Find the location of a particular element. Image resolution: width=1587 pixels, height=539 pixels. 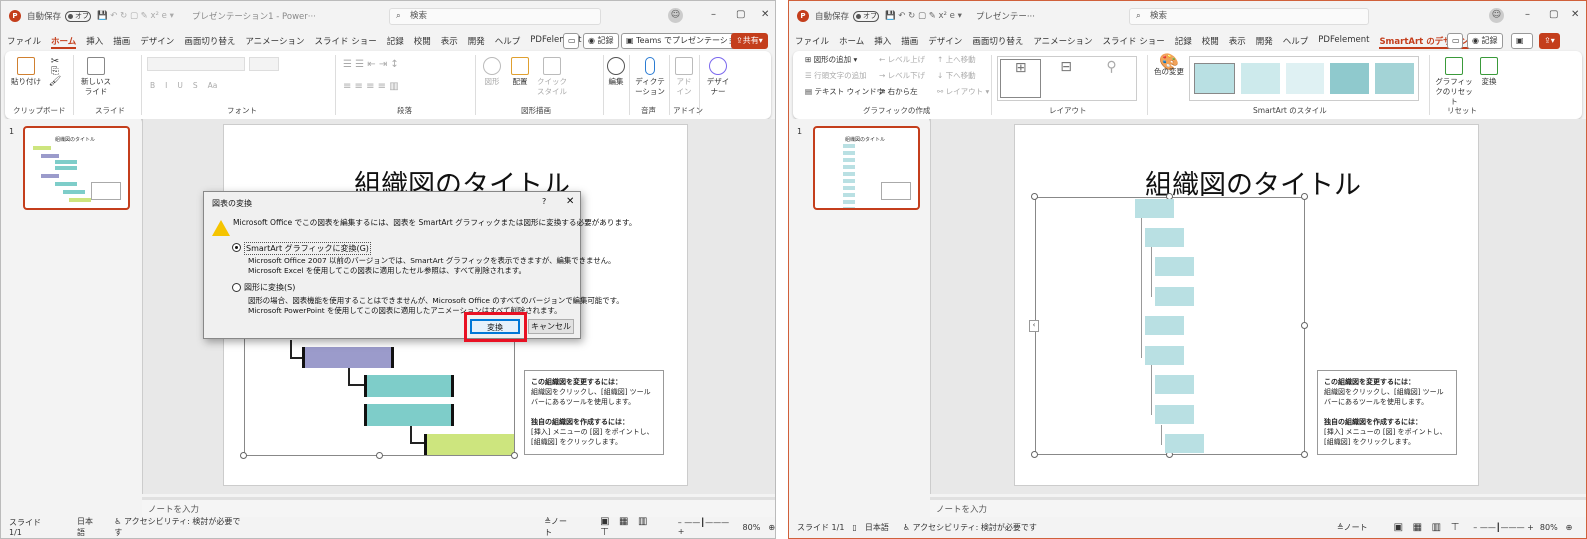

font-format-button: B is located at coordinates (152, 85).